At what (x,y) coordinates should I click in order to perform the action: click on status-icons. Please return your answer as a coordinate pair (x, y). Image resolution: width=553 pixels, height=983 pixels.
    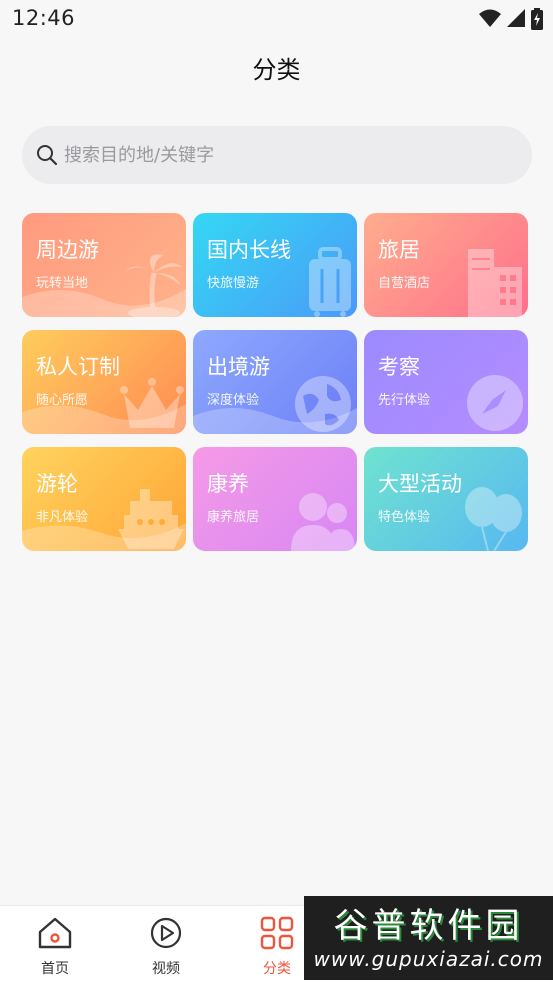
    Looking at the image, I should click on (511, 19).